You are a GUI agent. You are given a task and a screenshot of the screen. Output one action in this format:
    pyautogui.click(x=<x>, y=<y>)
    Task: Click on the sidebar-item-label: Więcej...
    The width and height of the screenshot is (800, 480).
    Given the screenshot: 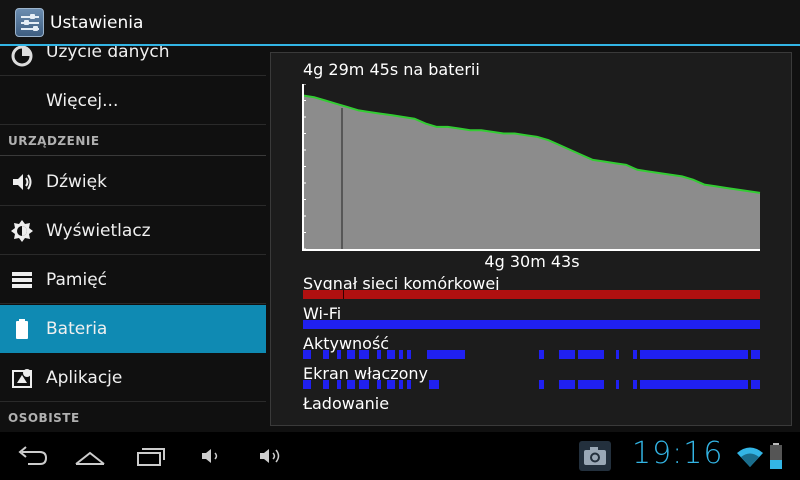 What is the action you would take?
    pyautogui.click(x=82, y=101)
    